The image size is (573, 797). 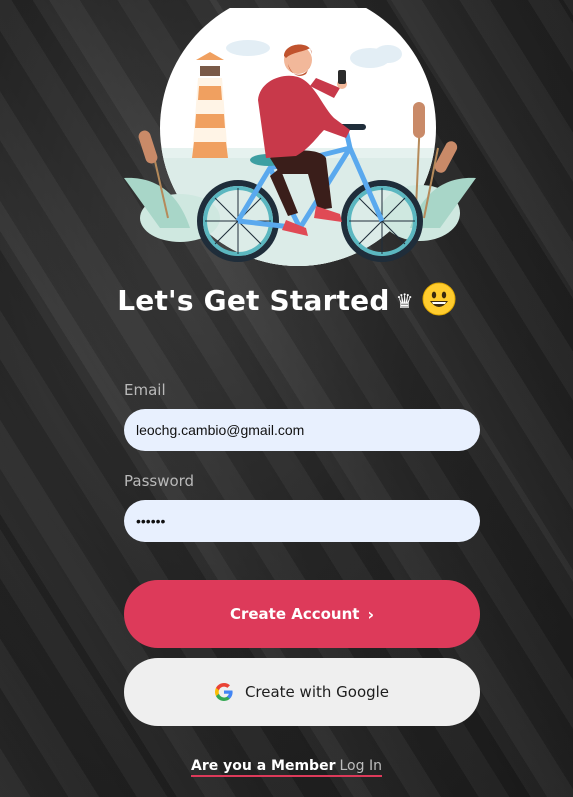 What do you see at coordinates (294, 614) in the screenshot?
I see `create-account-label: Create Account` at bounding box center [294, 614].